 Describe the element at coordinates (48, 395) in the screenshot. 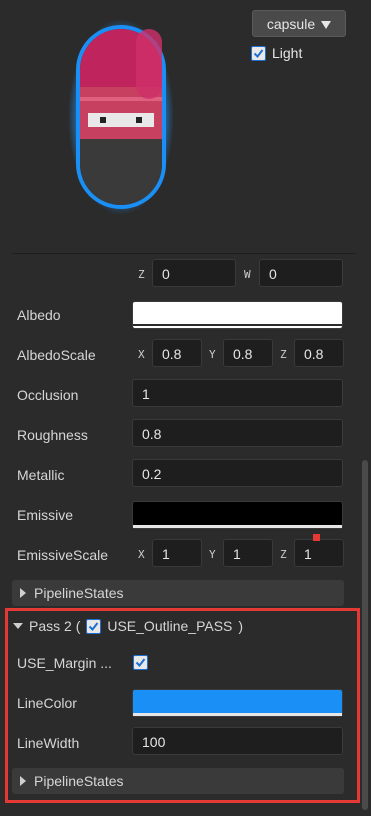

I see `occlusion-label: Occlusion` at that location.